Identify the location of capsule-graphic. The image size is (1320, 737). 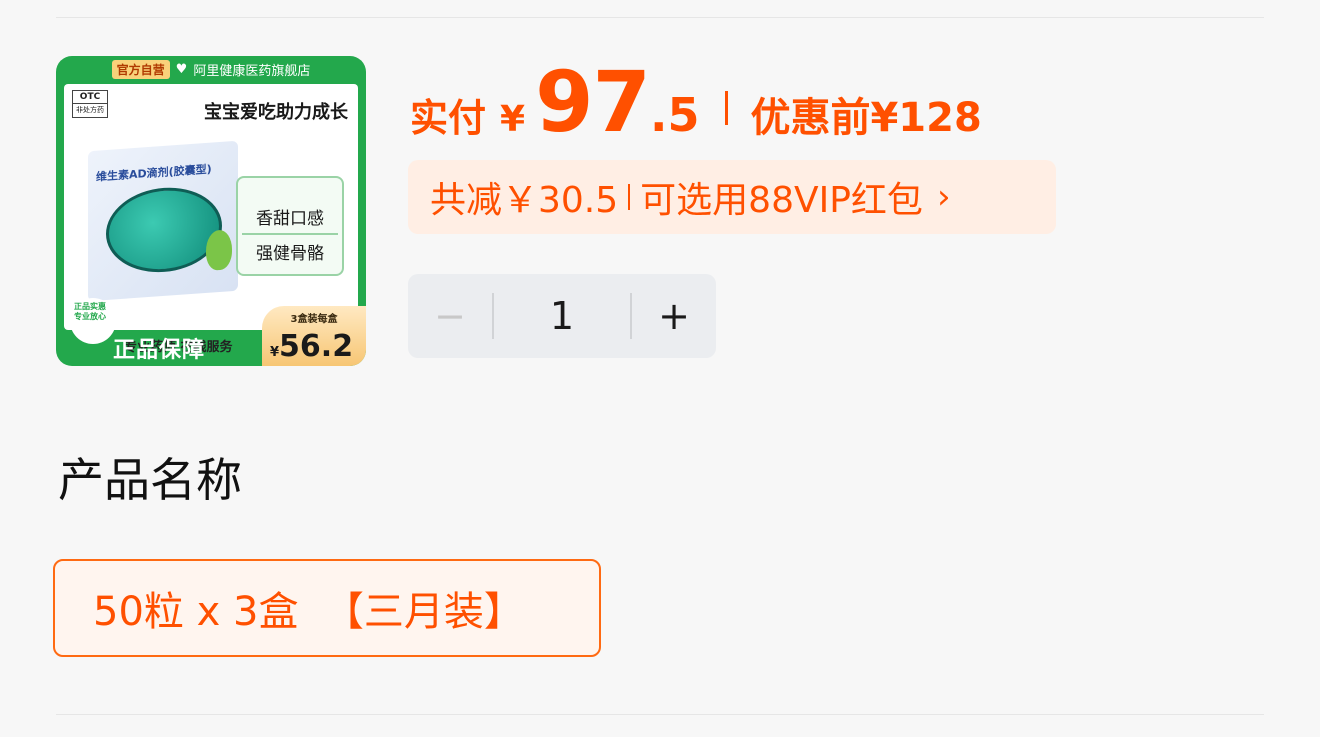
(164, 229).